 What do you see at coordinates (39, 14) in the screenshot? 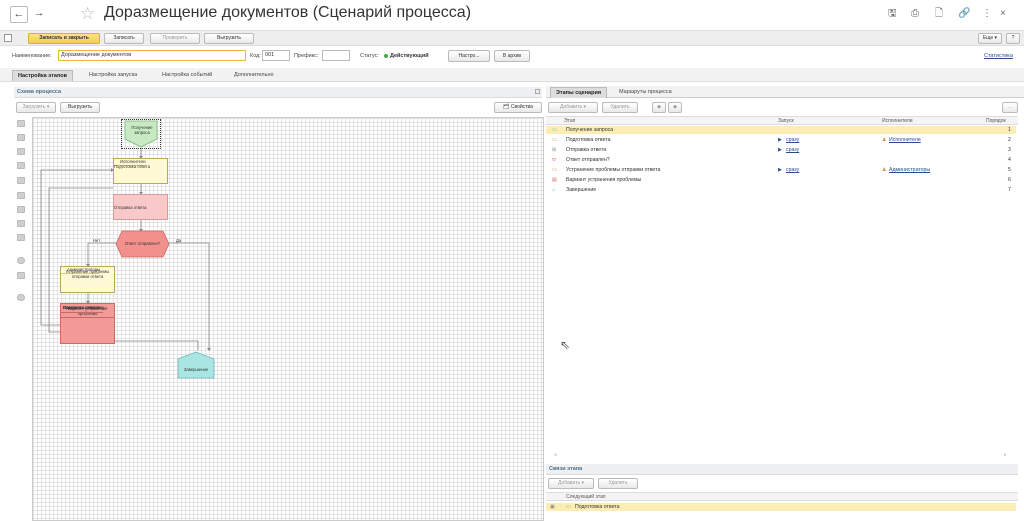
I see `forward-button: →` at bounding box center [39, 14].